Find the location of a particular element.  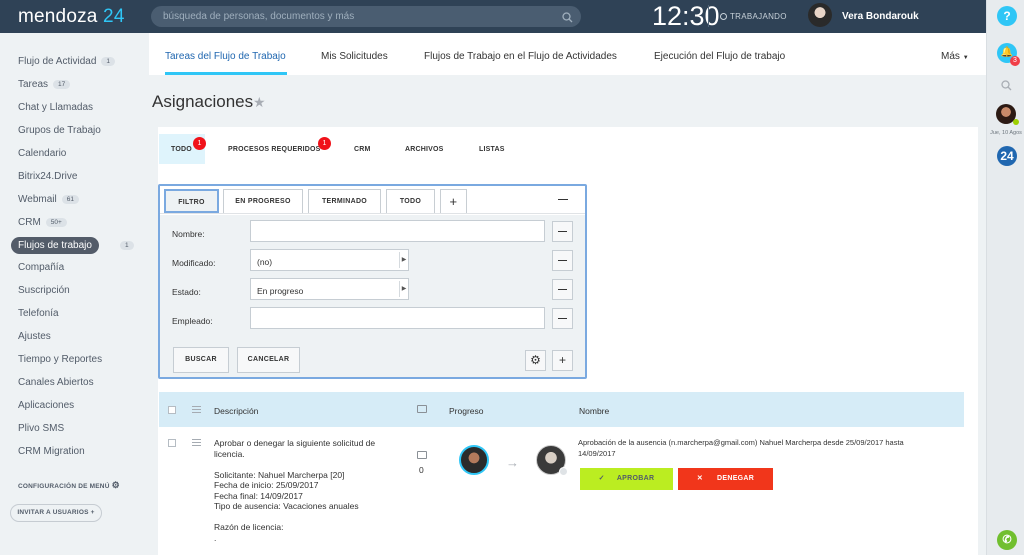

sidebar-item-label: Chat y Llamadas is located at coordinates (56, 107).